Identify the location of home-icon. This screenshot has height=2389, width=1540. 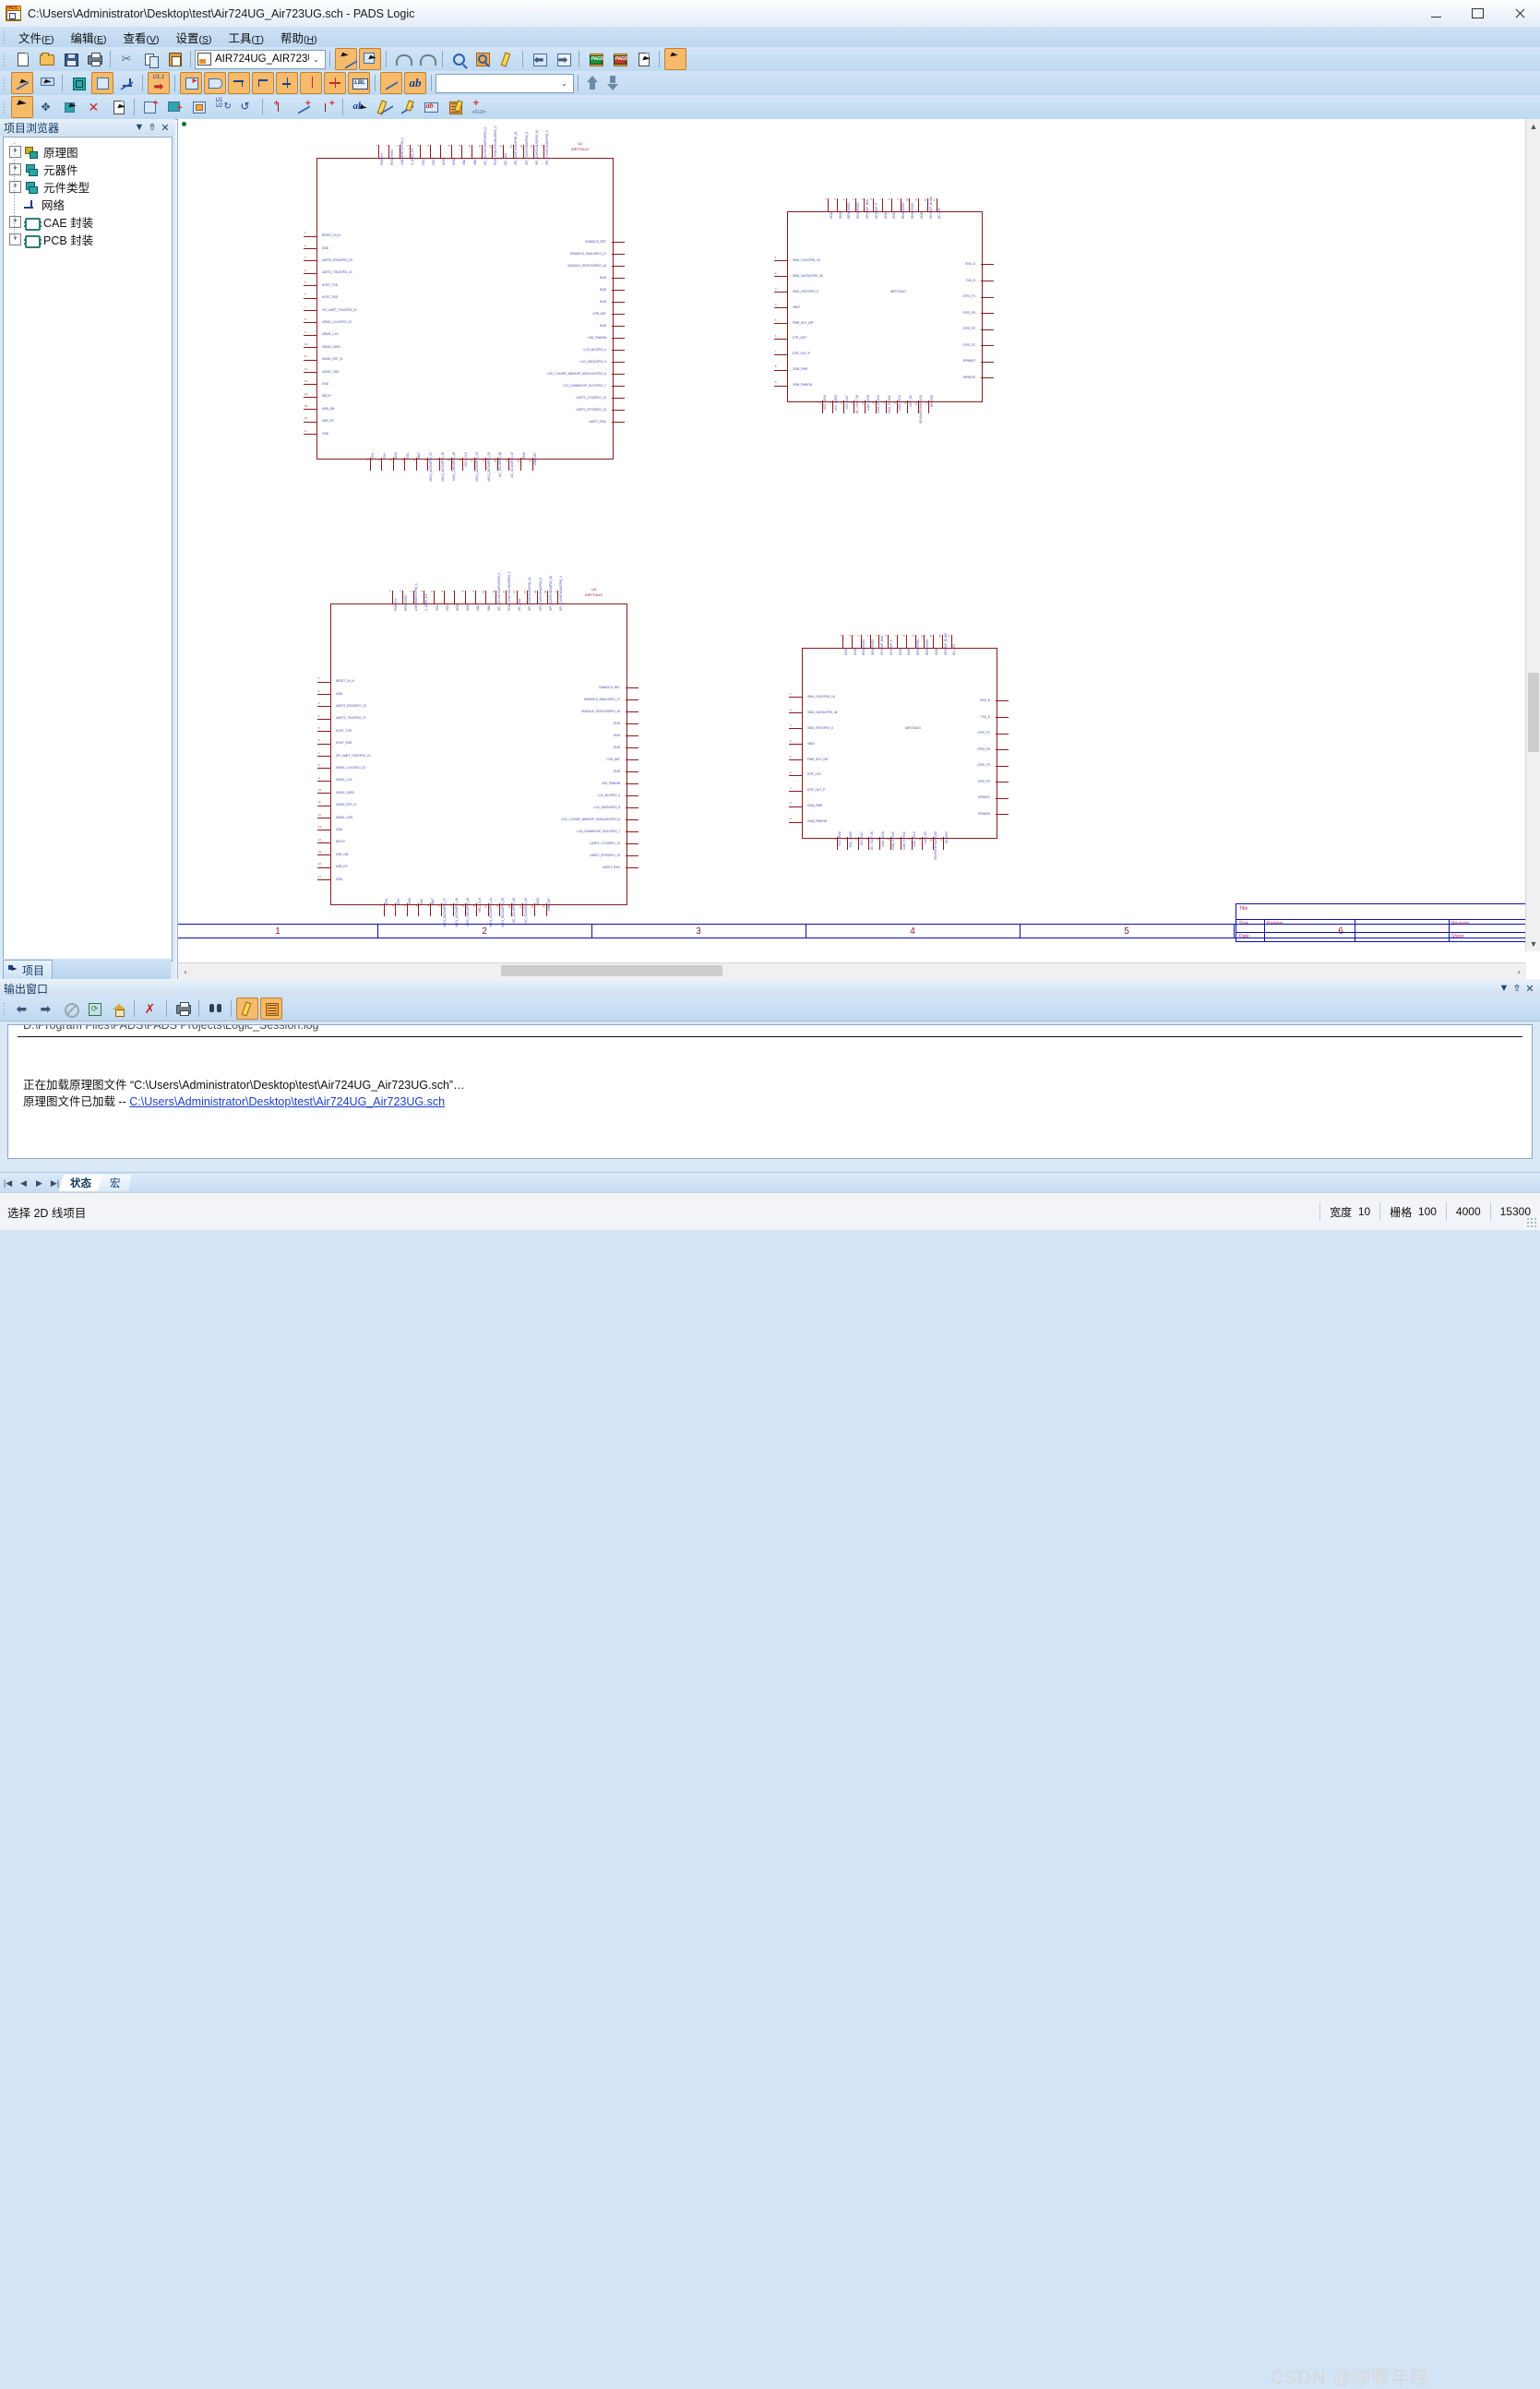
(118, 1008).